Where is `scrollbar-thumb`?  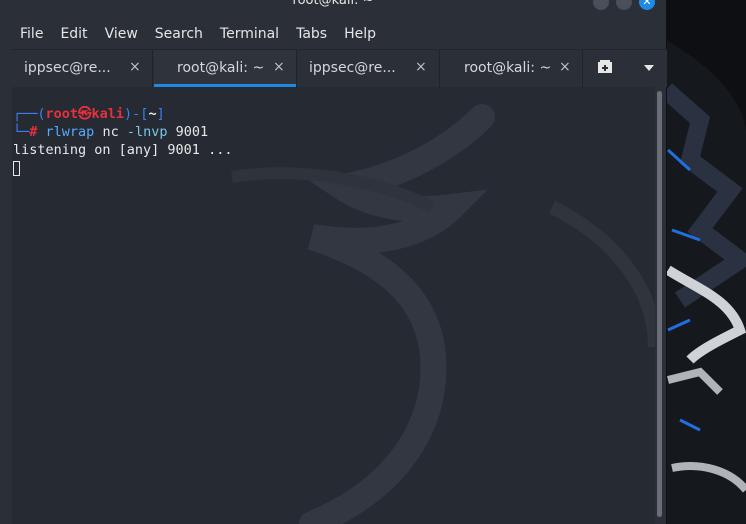
scrollbar-thumb is located at coordinates (659, 304).